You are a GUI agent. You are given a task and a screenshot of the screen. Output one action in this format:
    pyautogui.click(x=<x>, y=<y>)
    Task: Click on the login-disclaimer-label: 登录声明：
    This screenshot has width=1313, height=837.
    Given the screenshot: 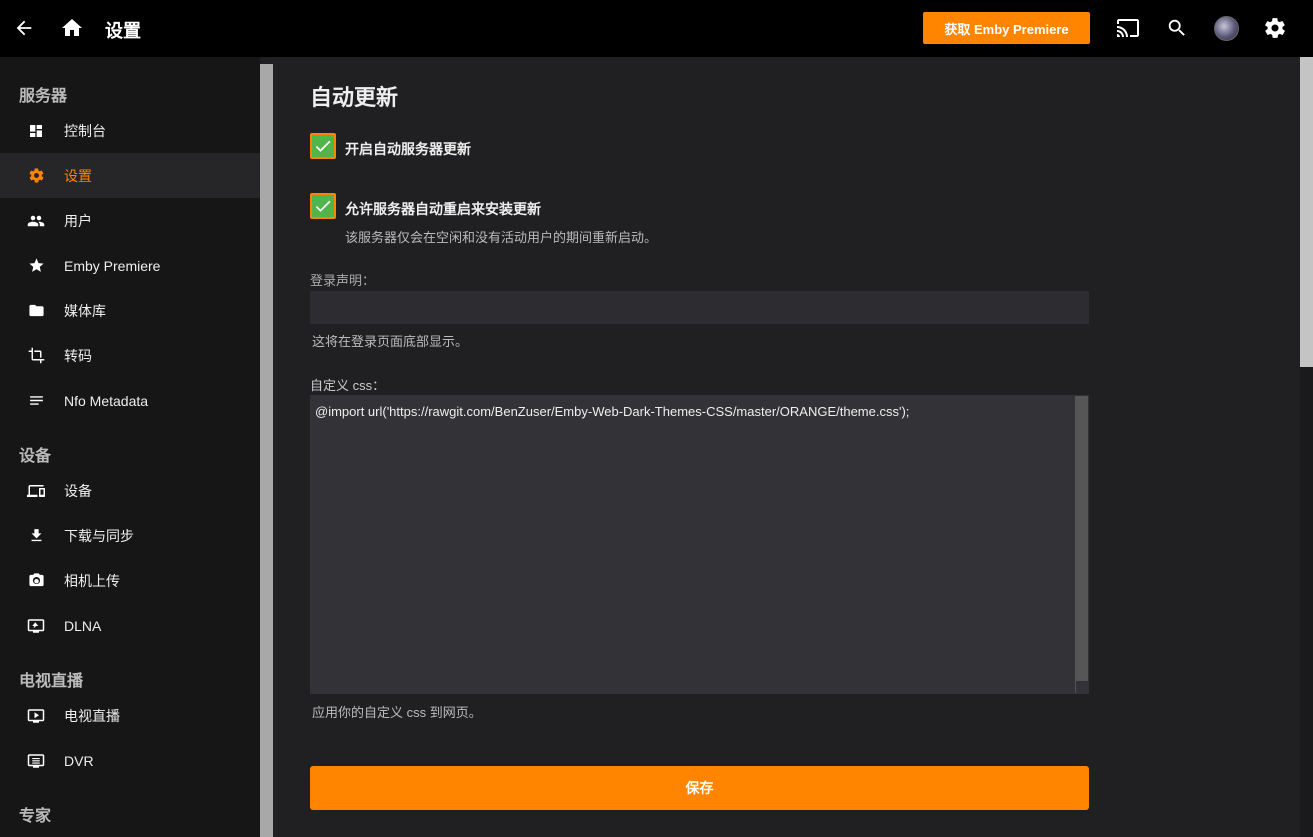 What is the action you would take?
    pyautogui.click(x=343, y=280)
    